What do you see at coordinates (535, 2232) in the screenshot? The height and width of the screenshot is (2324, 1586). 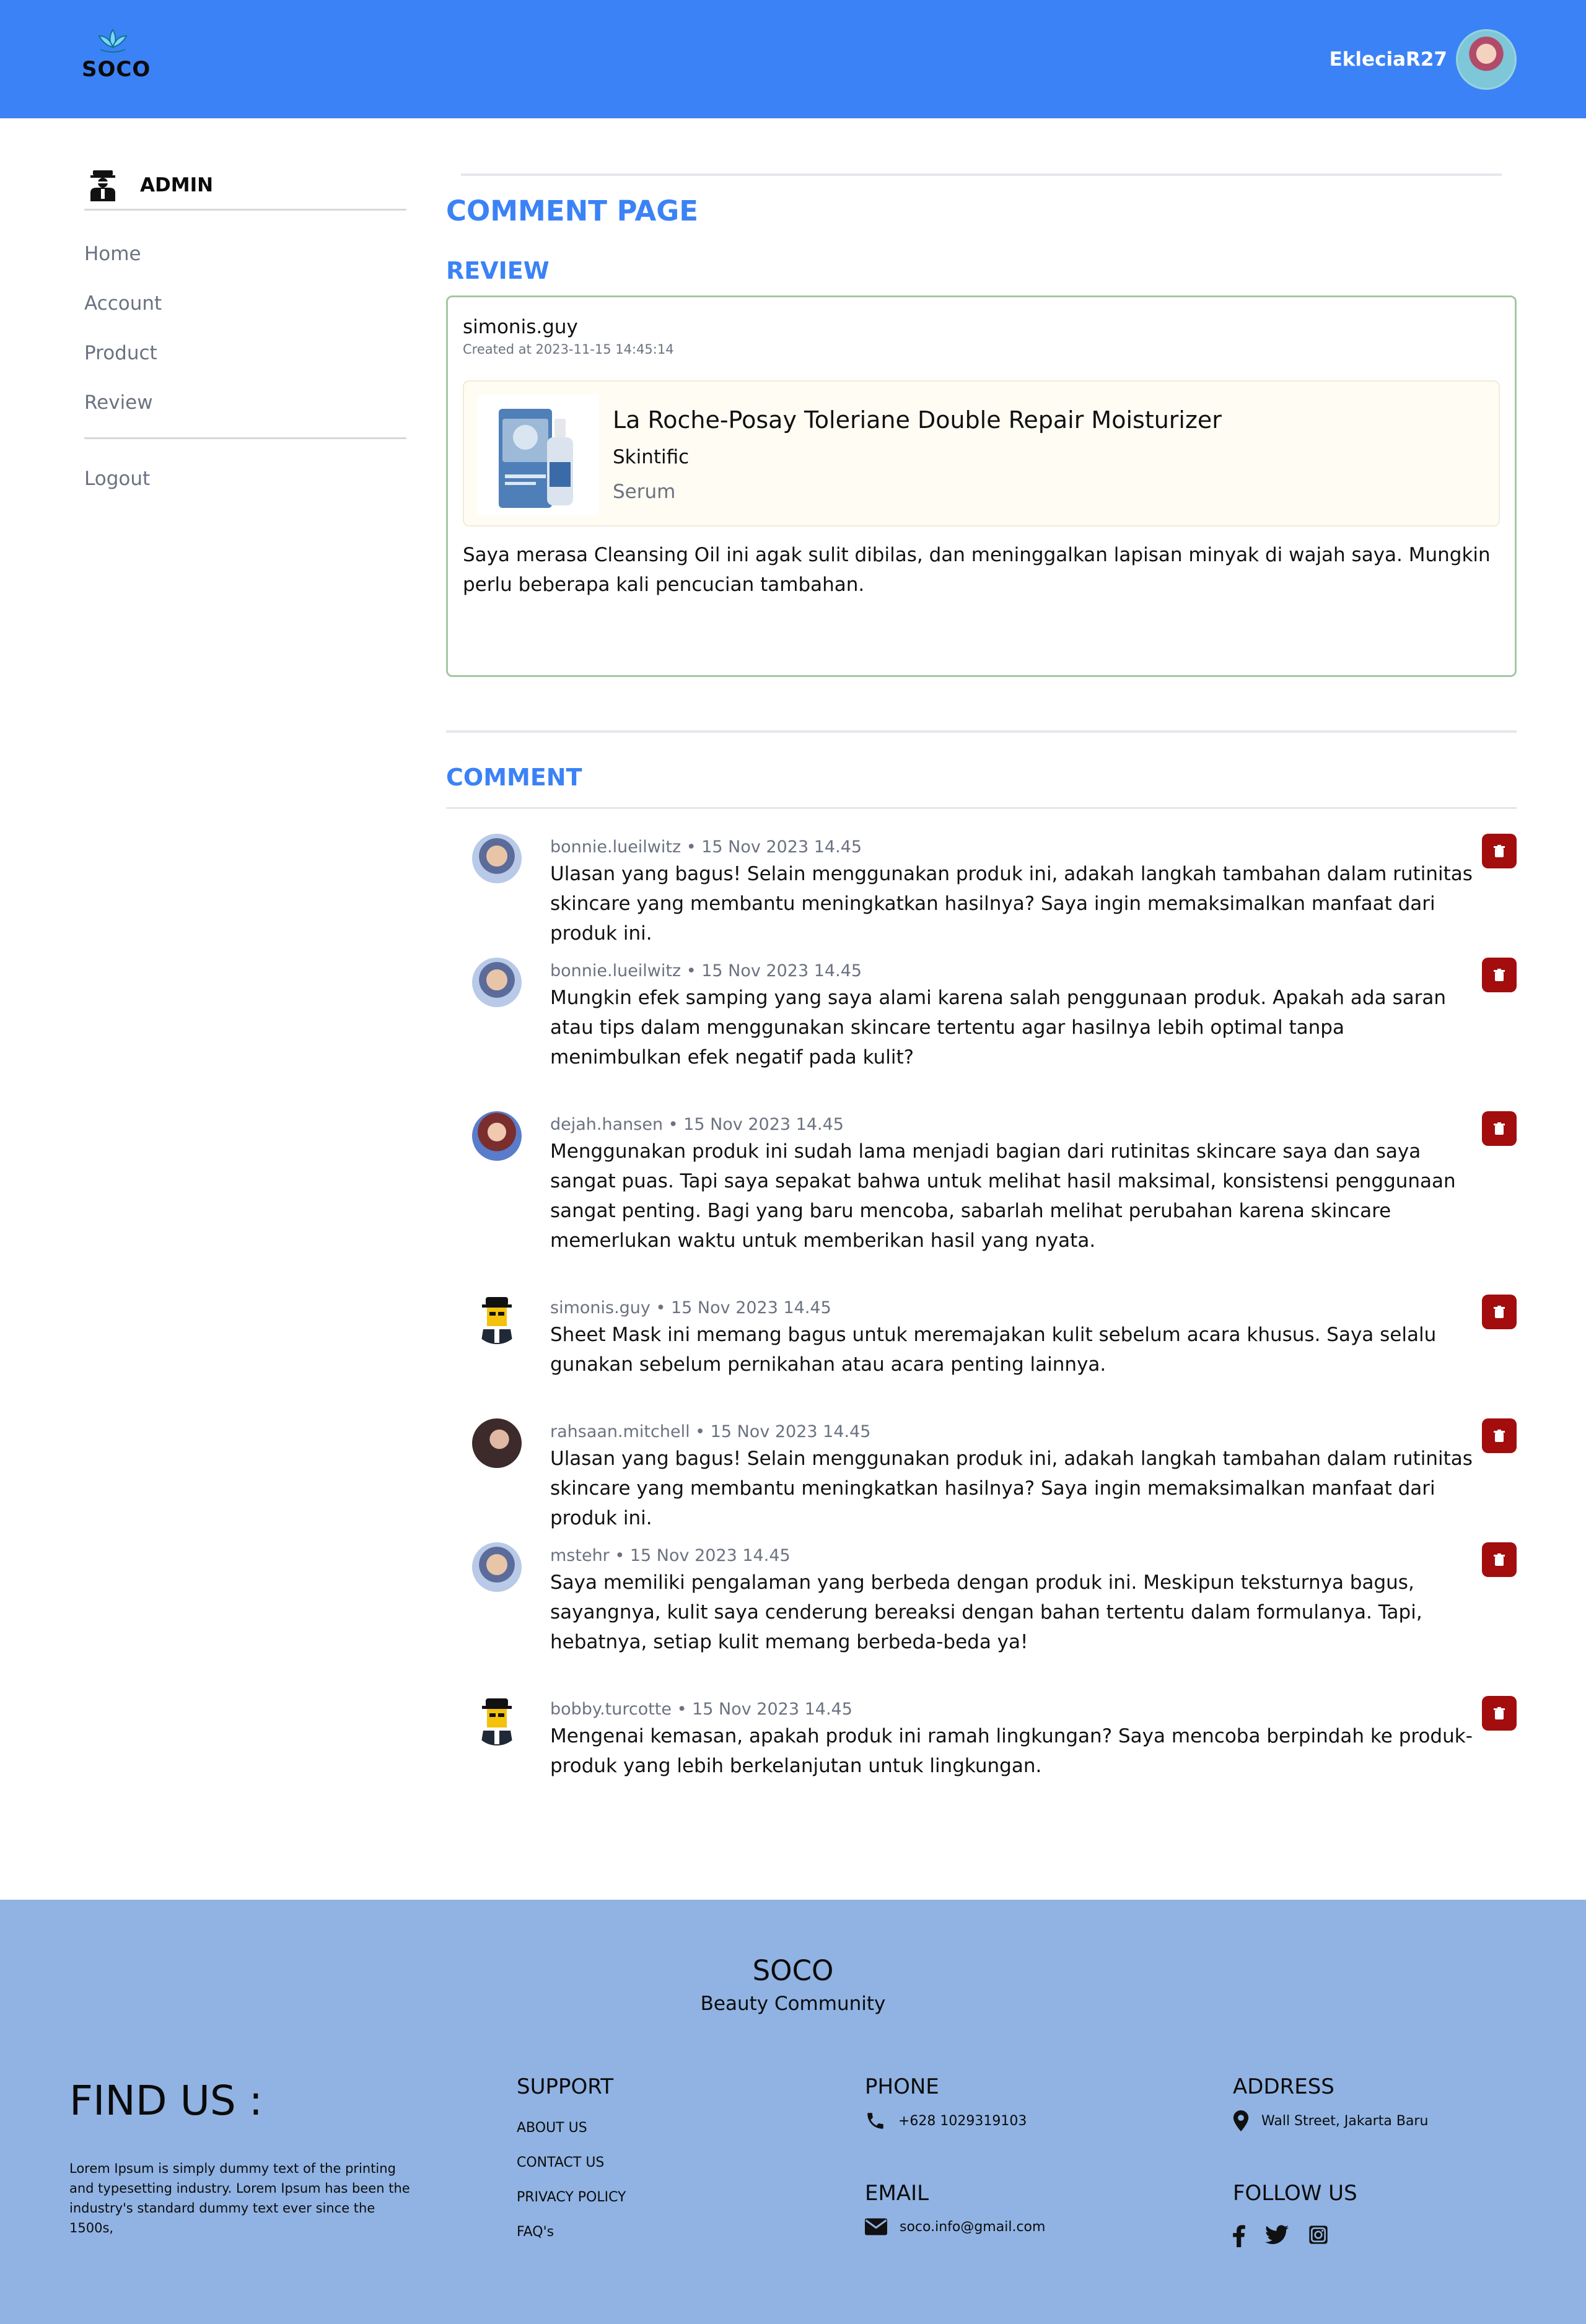 I see `footer-link-faq: FAQ's` at bounding box center [535, 2232].